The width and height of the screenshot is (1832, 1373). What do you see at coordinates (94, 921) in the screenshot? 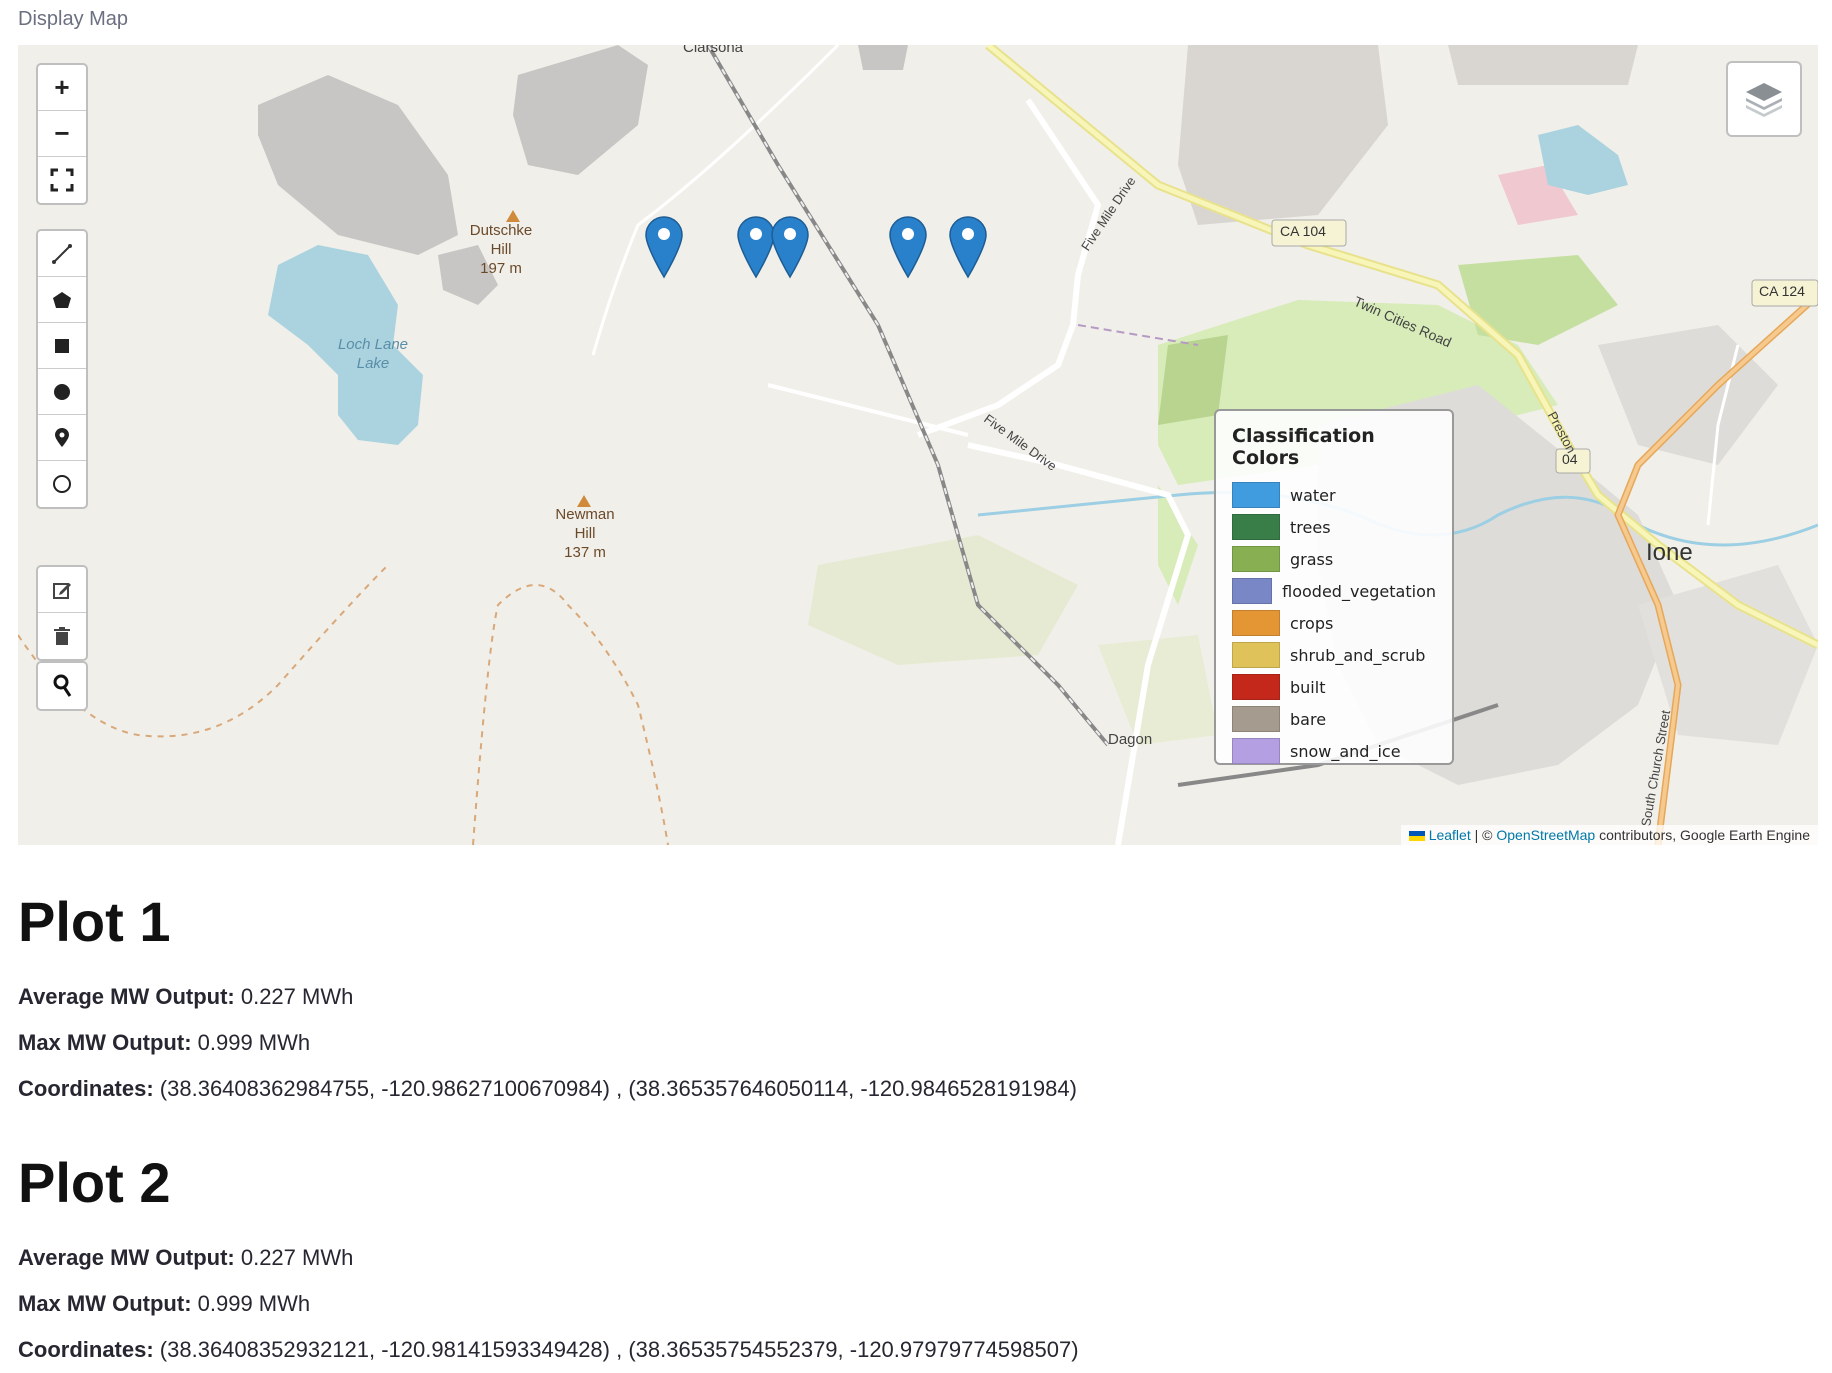
I see `plot-title: Plot 1` at bounding box center [94, 921].